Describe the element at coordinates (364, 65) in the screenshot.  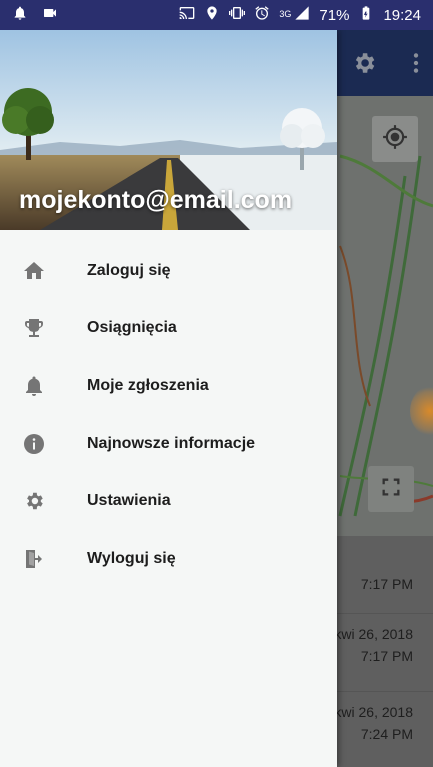
I see `settings-gear-icon` at that location.